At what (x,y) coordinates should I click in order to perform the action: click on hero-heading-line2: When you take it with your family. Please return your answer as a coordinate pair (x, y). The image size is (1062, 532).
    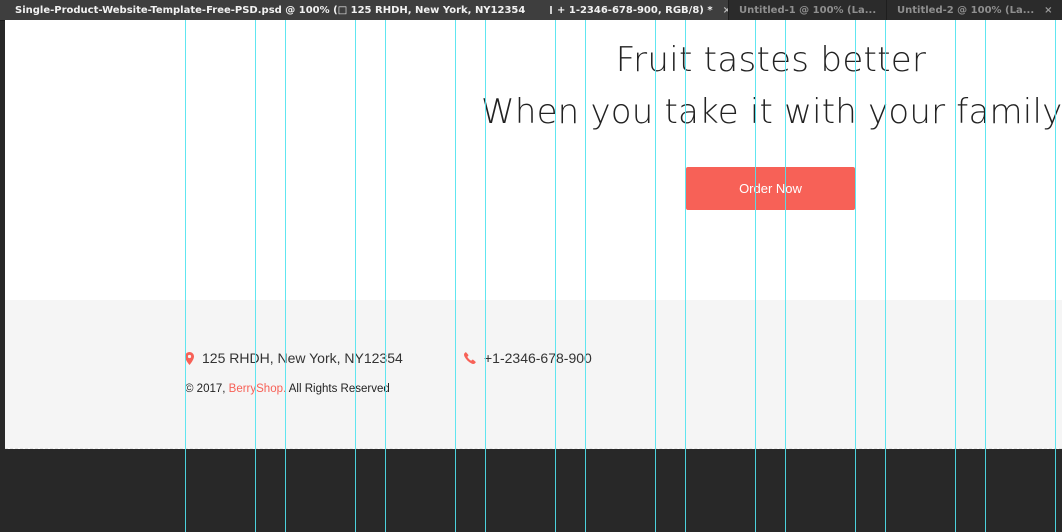
    Looking at the image, I should click on (771, 112).